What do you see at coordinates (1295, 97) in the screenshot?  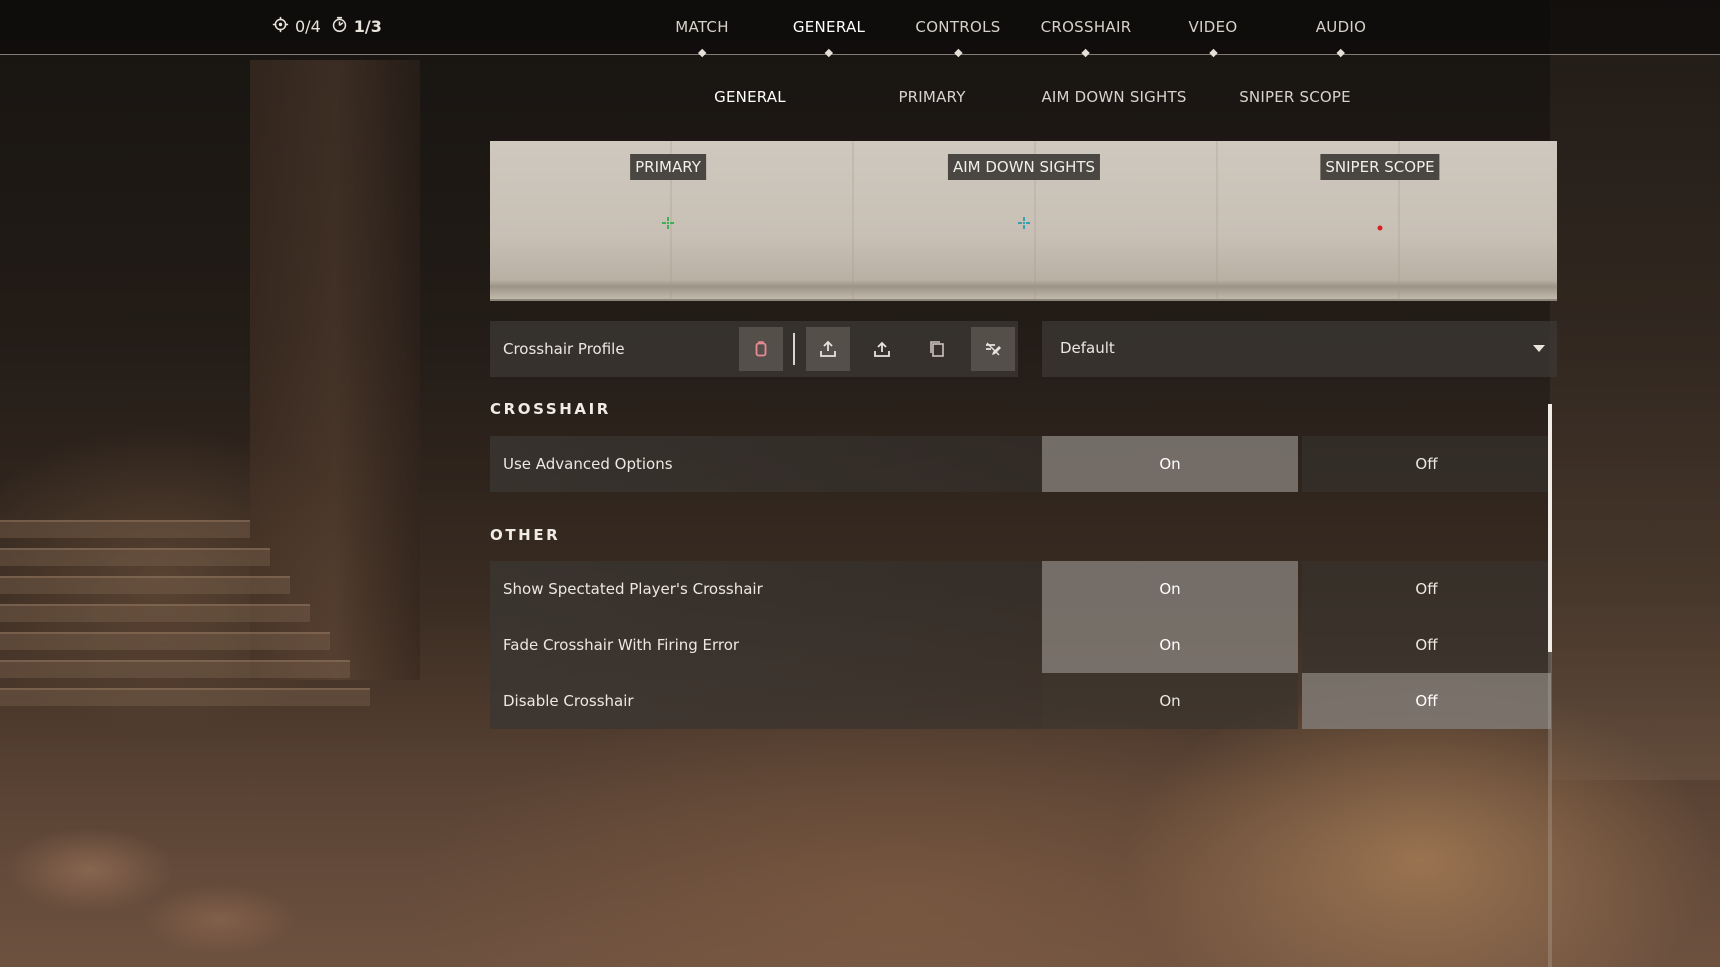 I see `subtab-sniper-scope: SNIPER SCOPE` at bounding box center [1295, 97].